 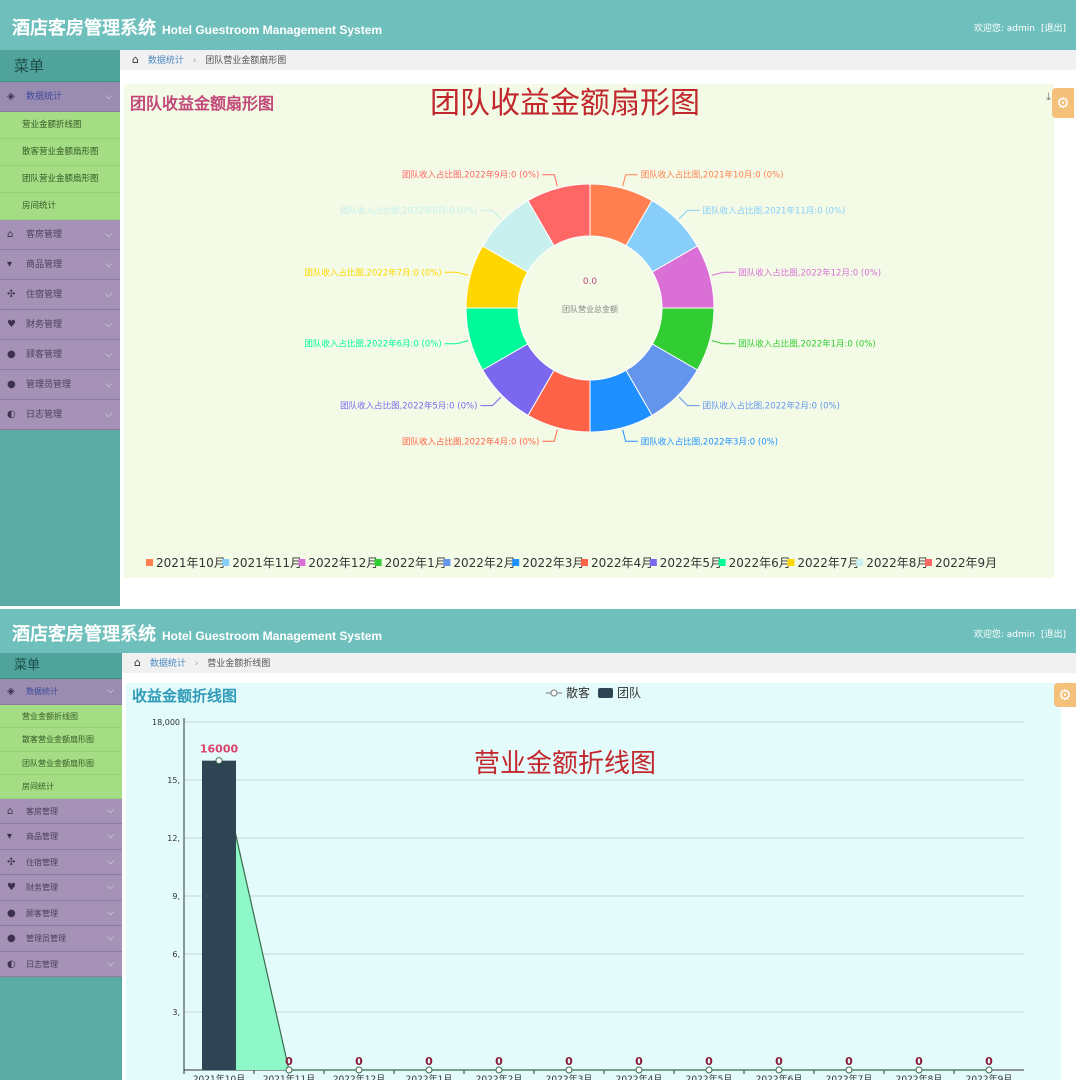 I want to click on user-icon: ●, so click(x=11, y=354).